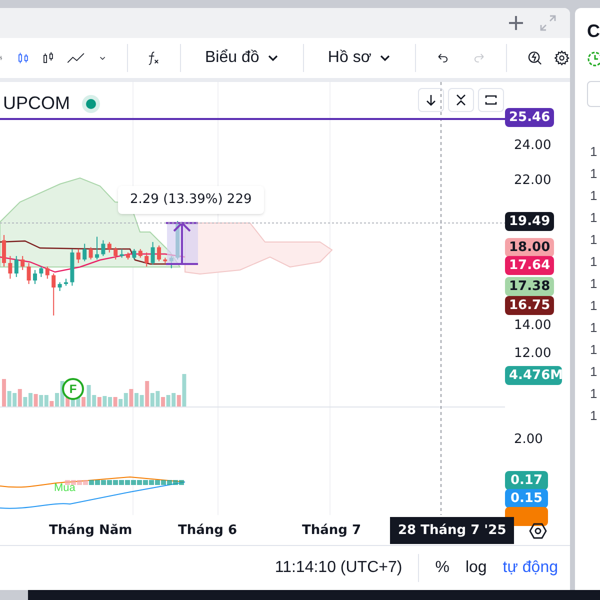 The width and height of the screenshot is (600, 600). What do you see at coordinates (526, 498) in the screenshot?
I see `price-tag: 0.15` at bounding box center [526, 498].